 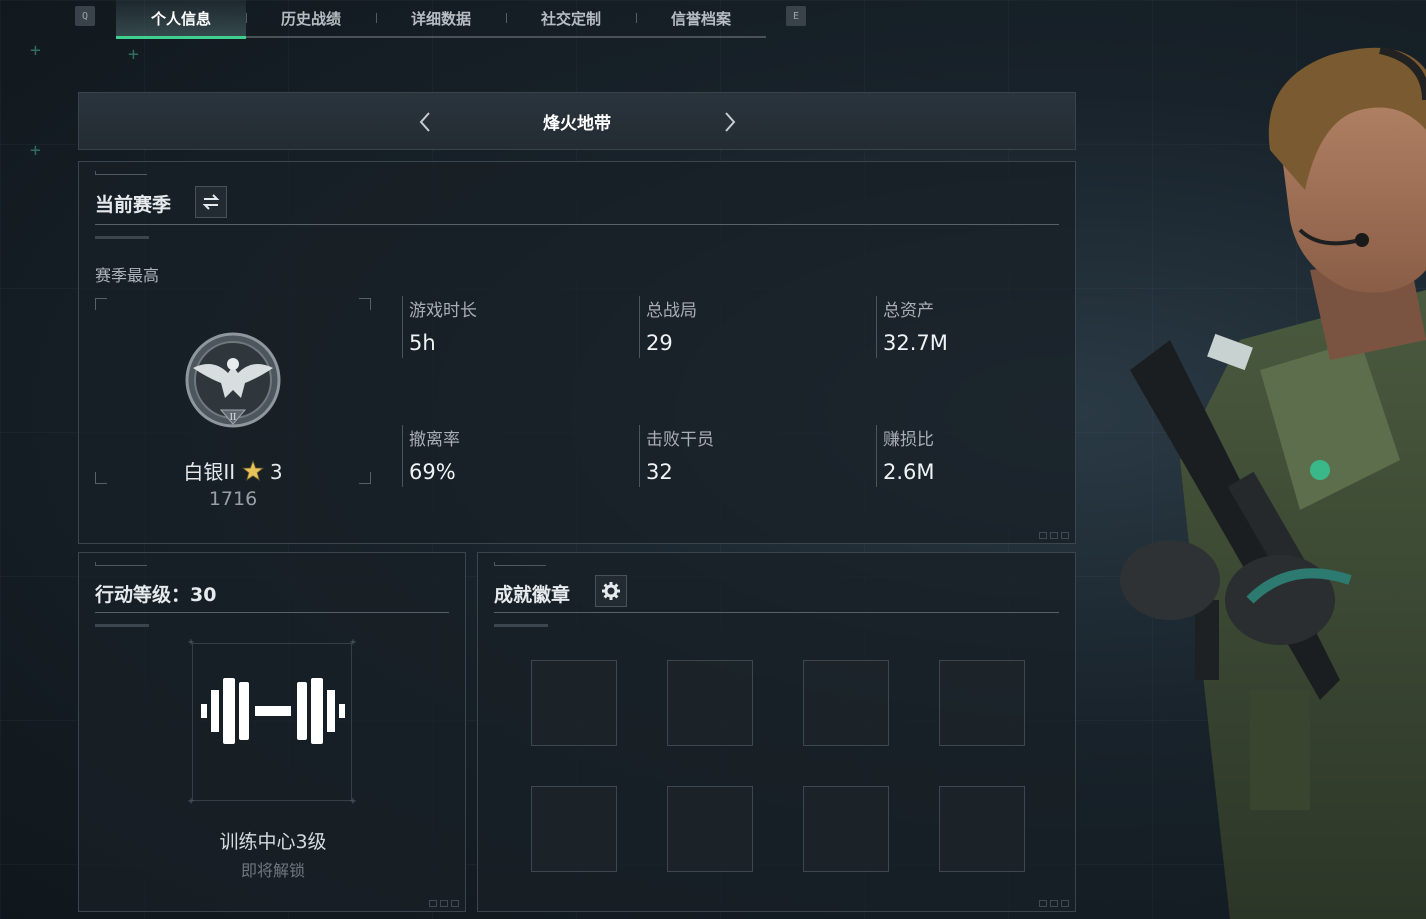 What do you see at coordinates (434, 440) in the screenshot?
I see `stat-label: 撤离率` at bounding box center [434, 440].